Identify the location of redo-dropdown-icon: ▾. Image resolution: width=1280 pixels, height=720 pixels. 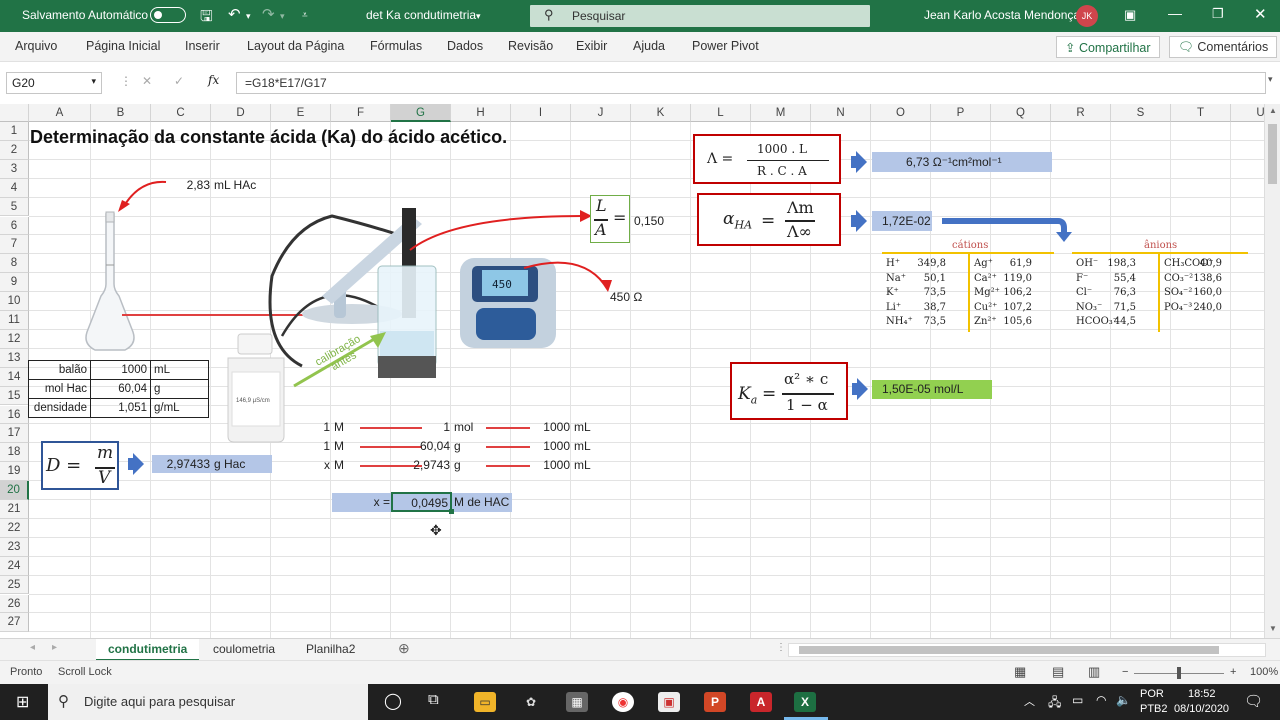
(282, 16).